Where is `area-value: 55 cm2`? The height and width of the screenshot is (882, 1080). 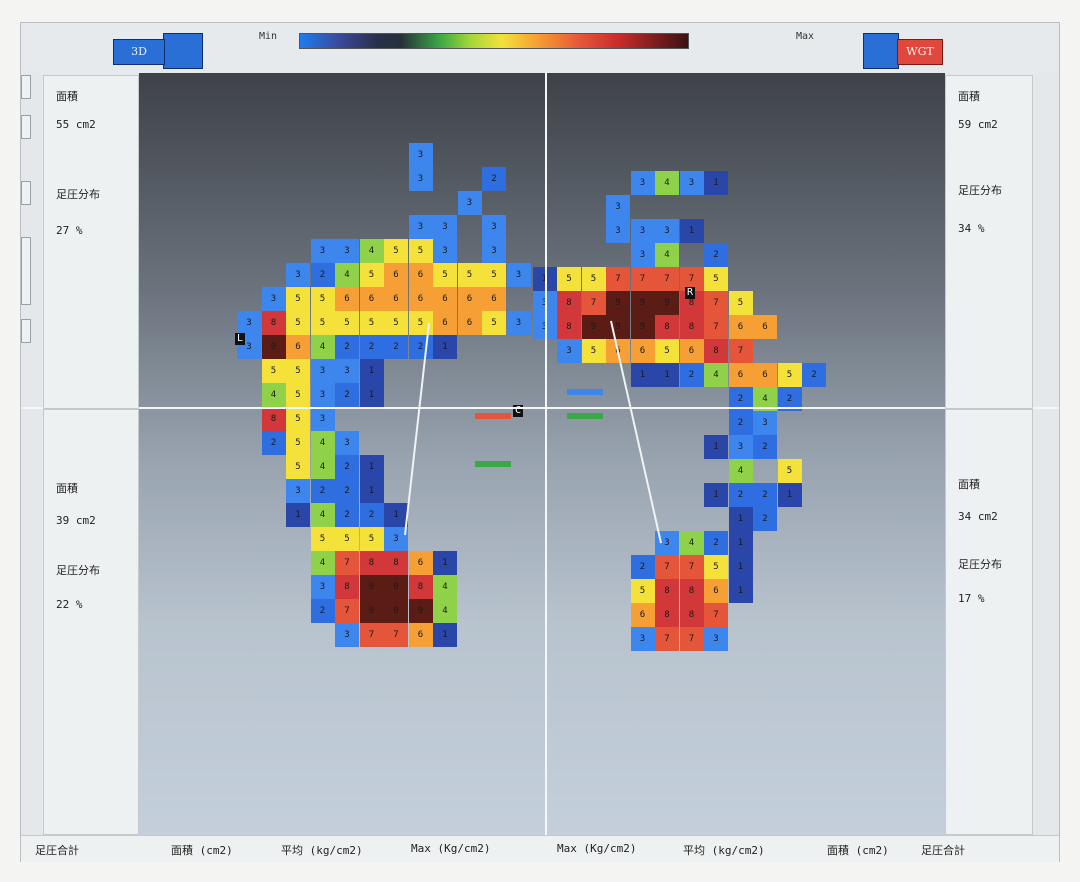
area-value: 55 cm2 is located at coordinates (76, 124).